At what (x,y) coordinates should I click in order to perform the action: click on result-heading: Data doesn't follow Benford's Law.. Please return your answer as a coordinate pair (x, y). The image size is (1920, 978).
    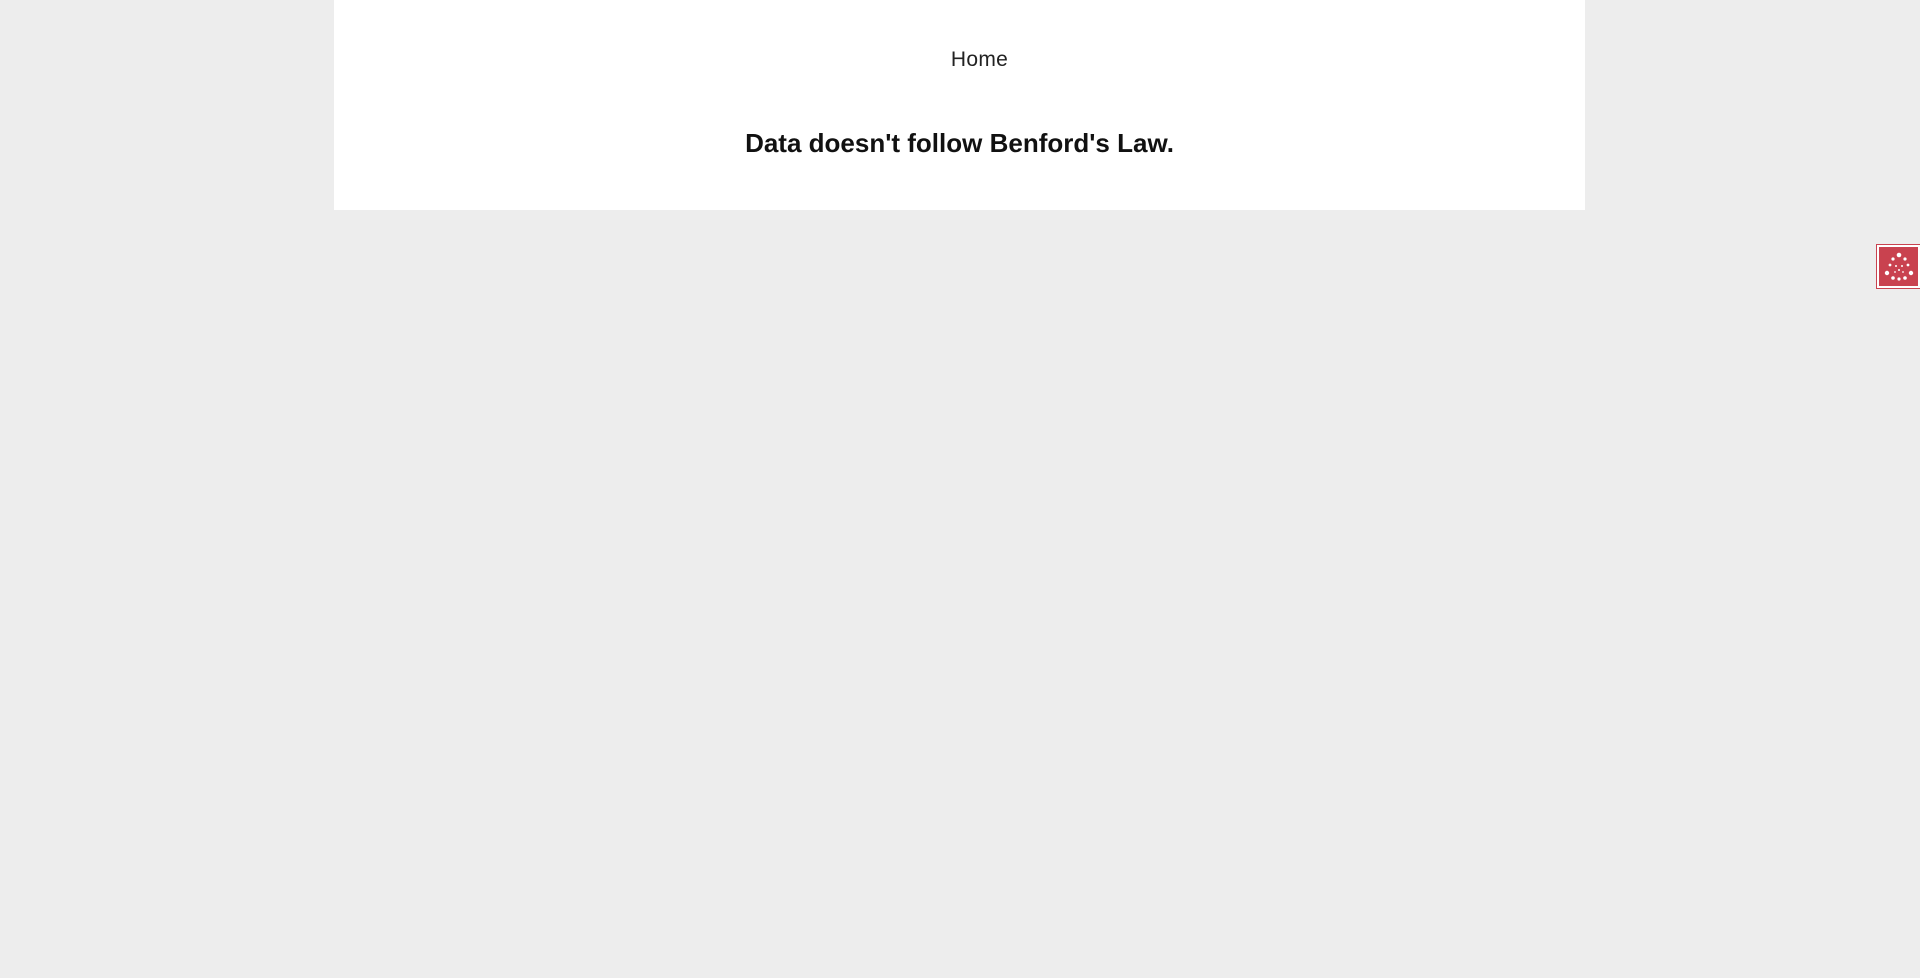
    Looking at the image, I should click on (959, 143).